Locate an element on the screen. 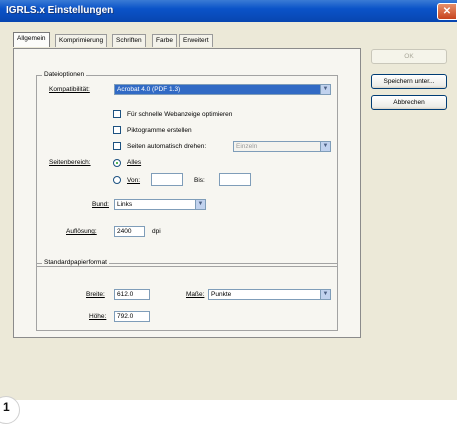  window-title: IGRLS.x Einstellungen is located at coordinates (60, 10).